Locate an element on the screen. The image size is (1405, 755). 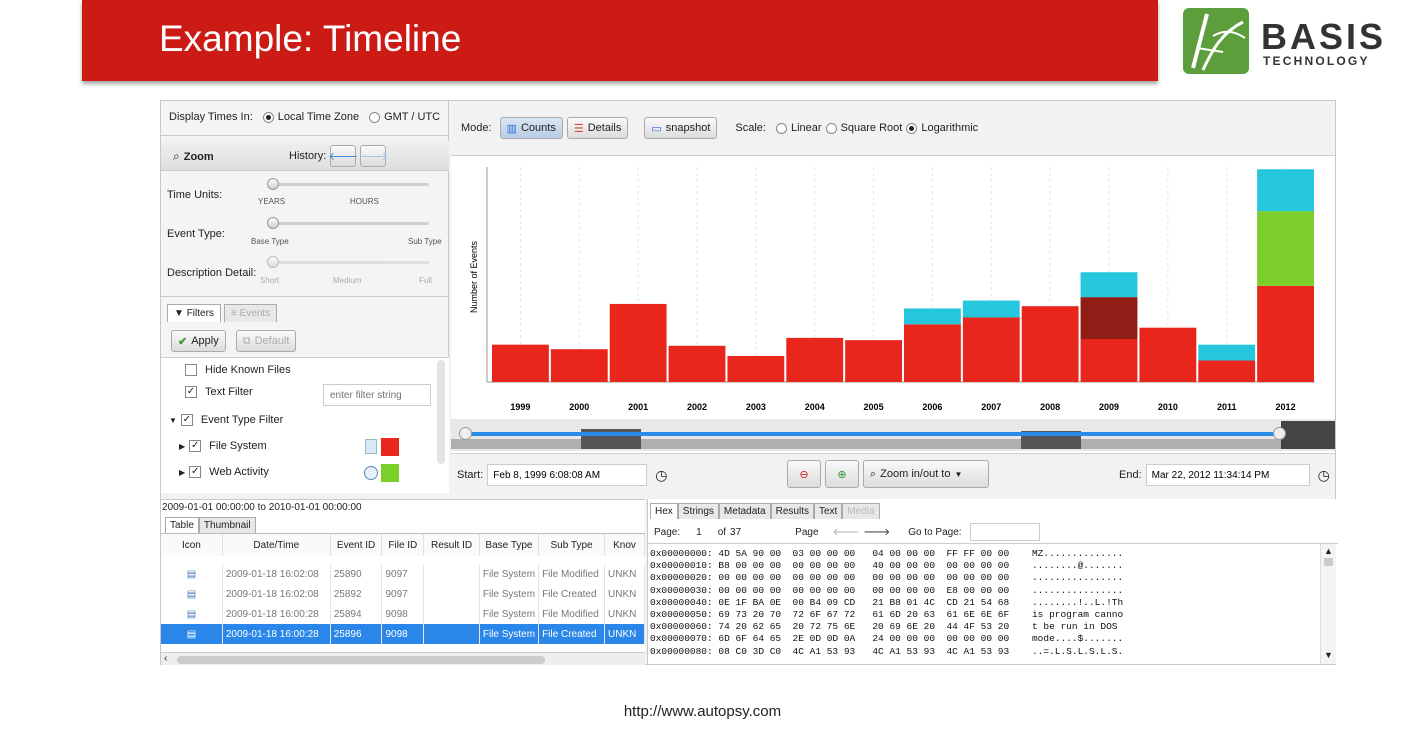
details-button: ☰ Details is located at coordinates (597, 128).